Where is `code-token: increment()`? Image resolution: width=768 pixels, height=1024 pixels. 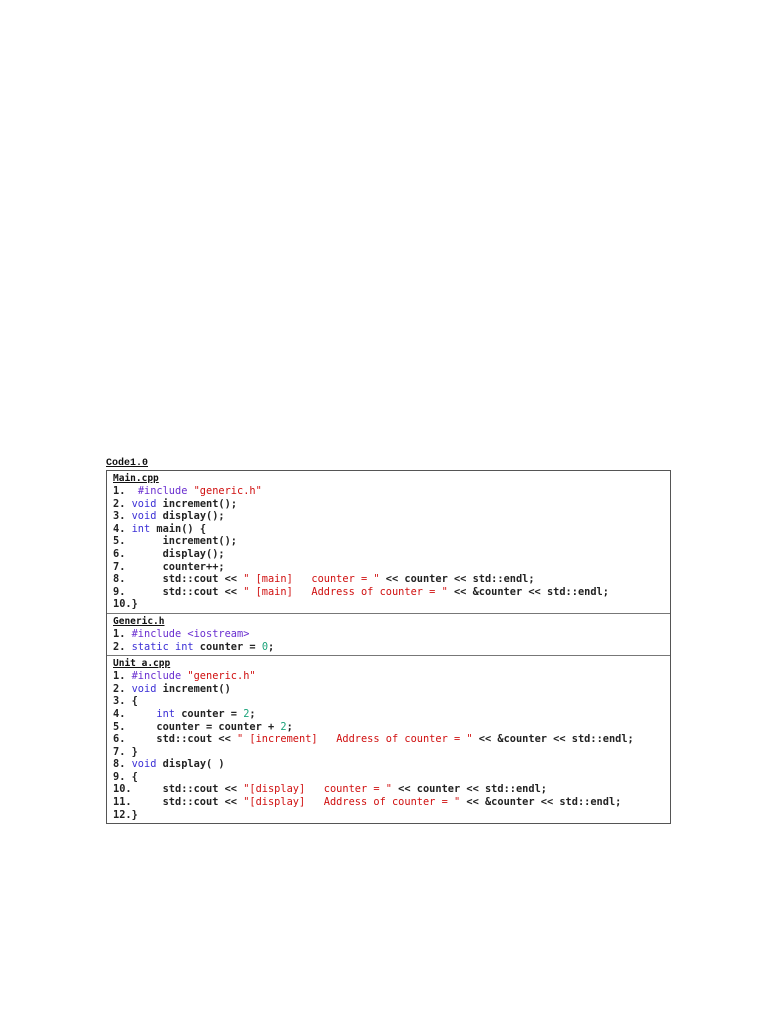
code-token: increment() is located at coordinates (193, 688).